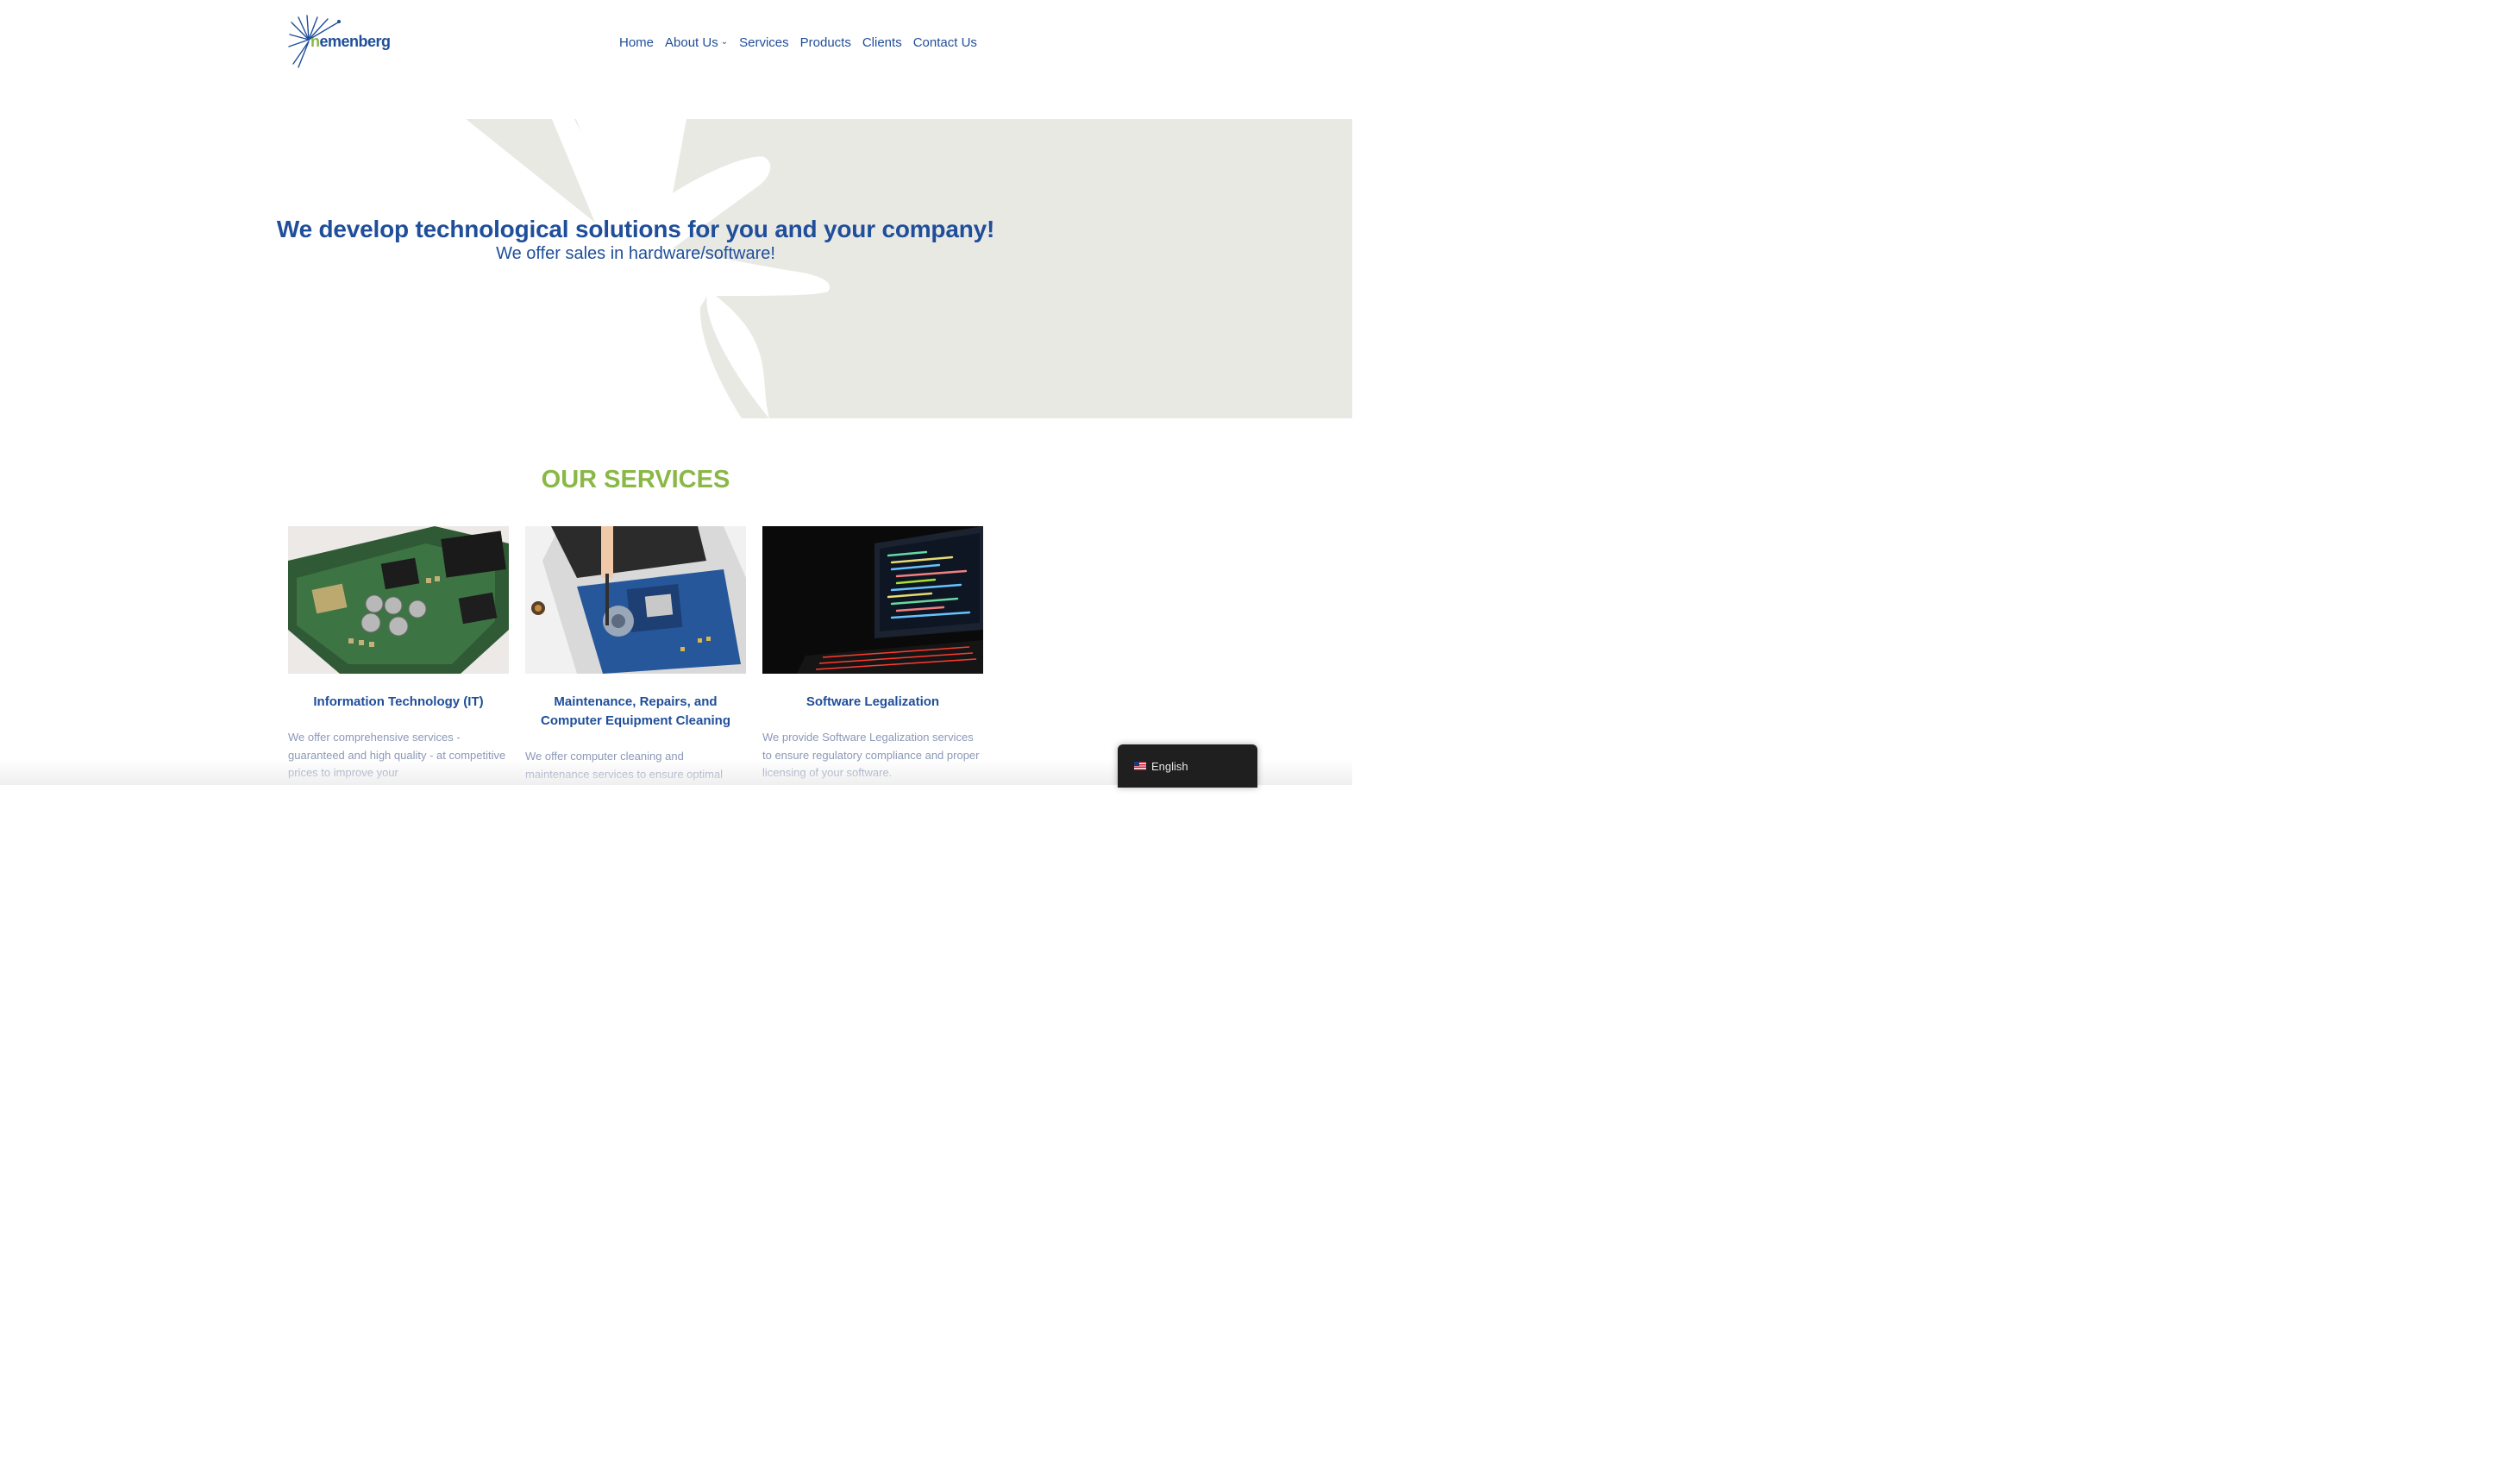 This screenshot has height=1463, width=2520. What do you see at coordinates (399, 701) in the screenshot?
I see `card-title: Information Technology (IT)` at bounding box center [399, 701].